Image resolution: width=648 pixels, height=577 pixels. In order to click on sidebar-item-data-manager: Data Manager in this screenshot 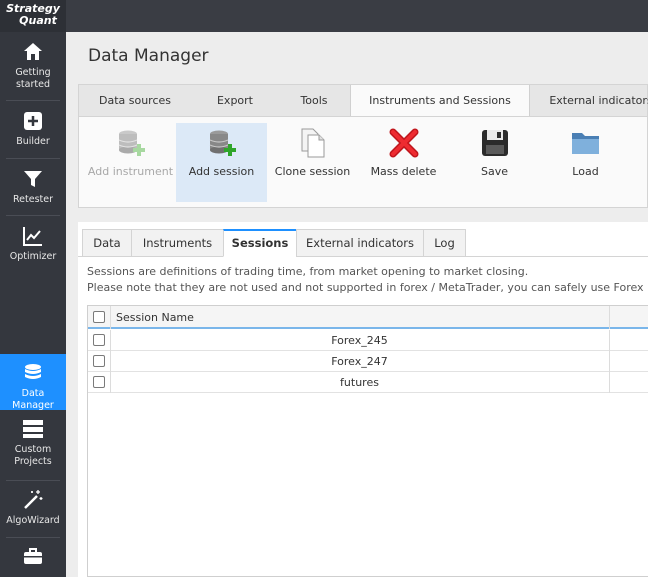, I will do `click(36, 382)`.